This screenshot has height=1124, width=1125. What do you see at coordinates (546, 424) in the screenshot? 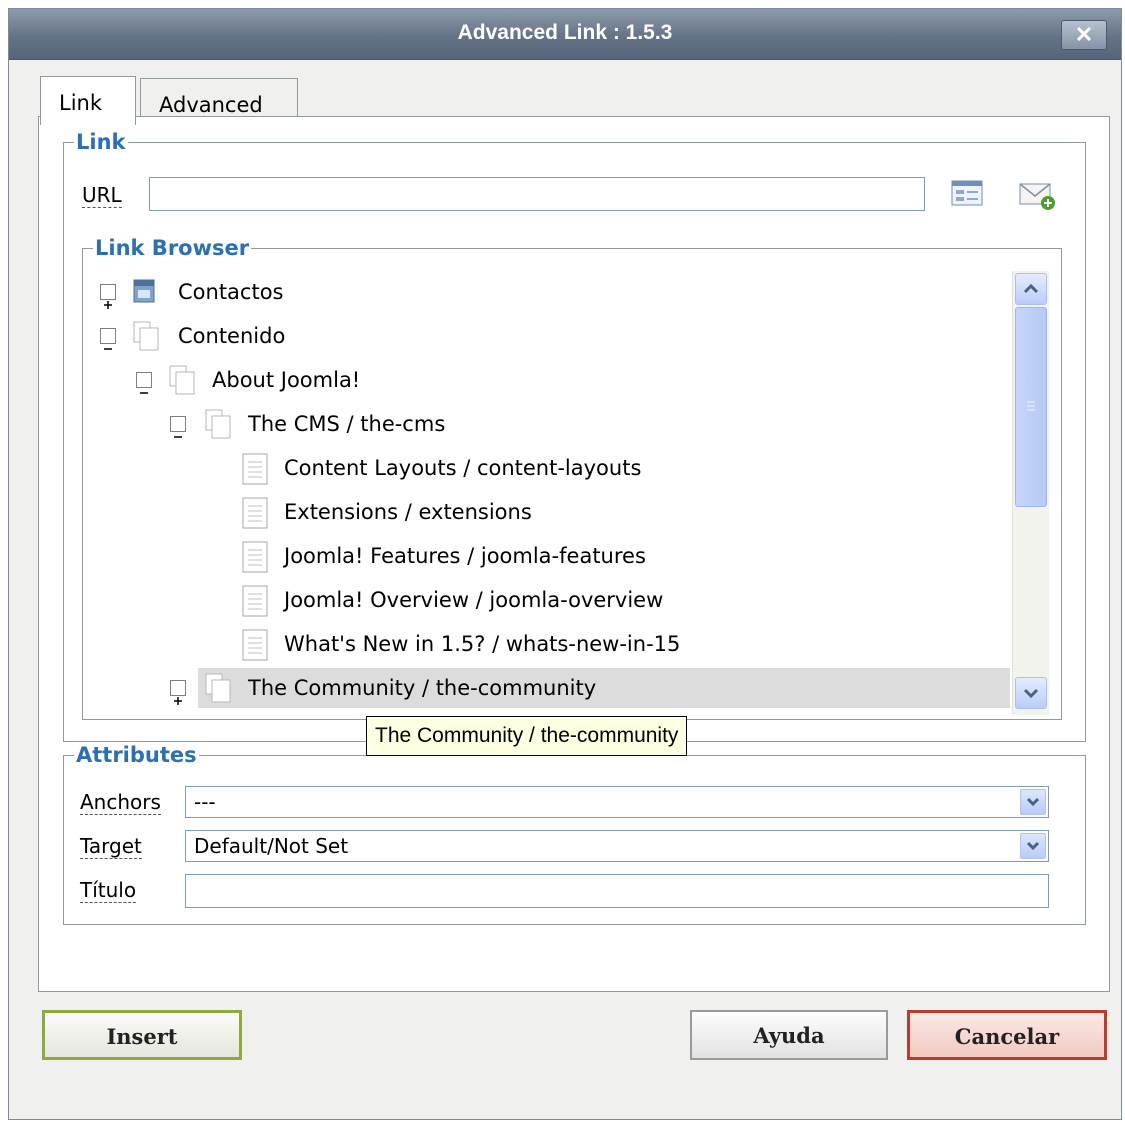
I see `tree-item: The CMS / the-cms` at bounding box center [546, 424].